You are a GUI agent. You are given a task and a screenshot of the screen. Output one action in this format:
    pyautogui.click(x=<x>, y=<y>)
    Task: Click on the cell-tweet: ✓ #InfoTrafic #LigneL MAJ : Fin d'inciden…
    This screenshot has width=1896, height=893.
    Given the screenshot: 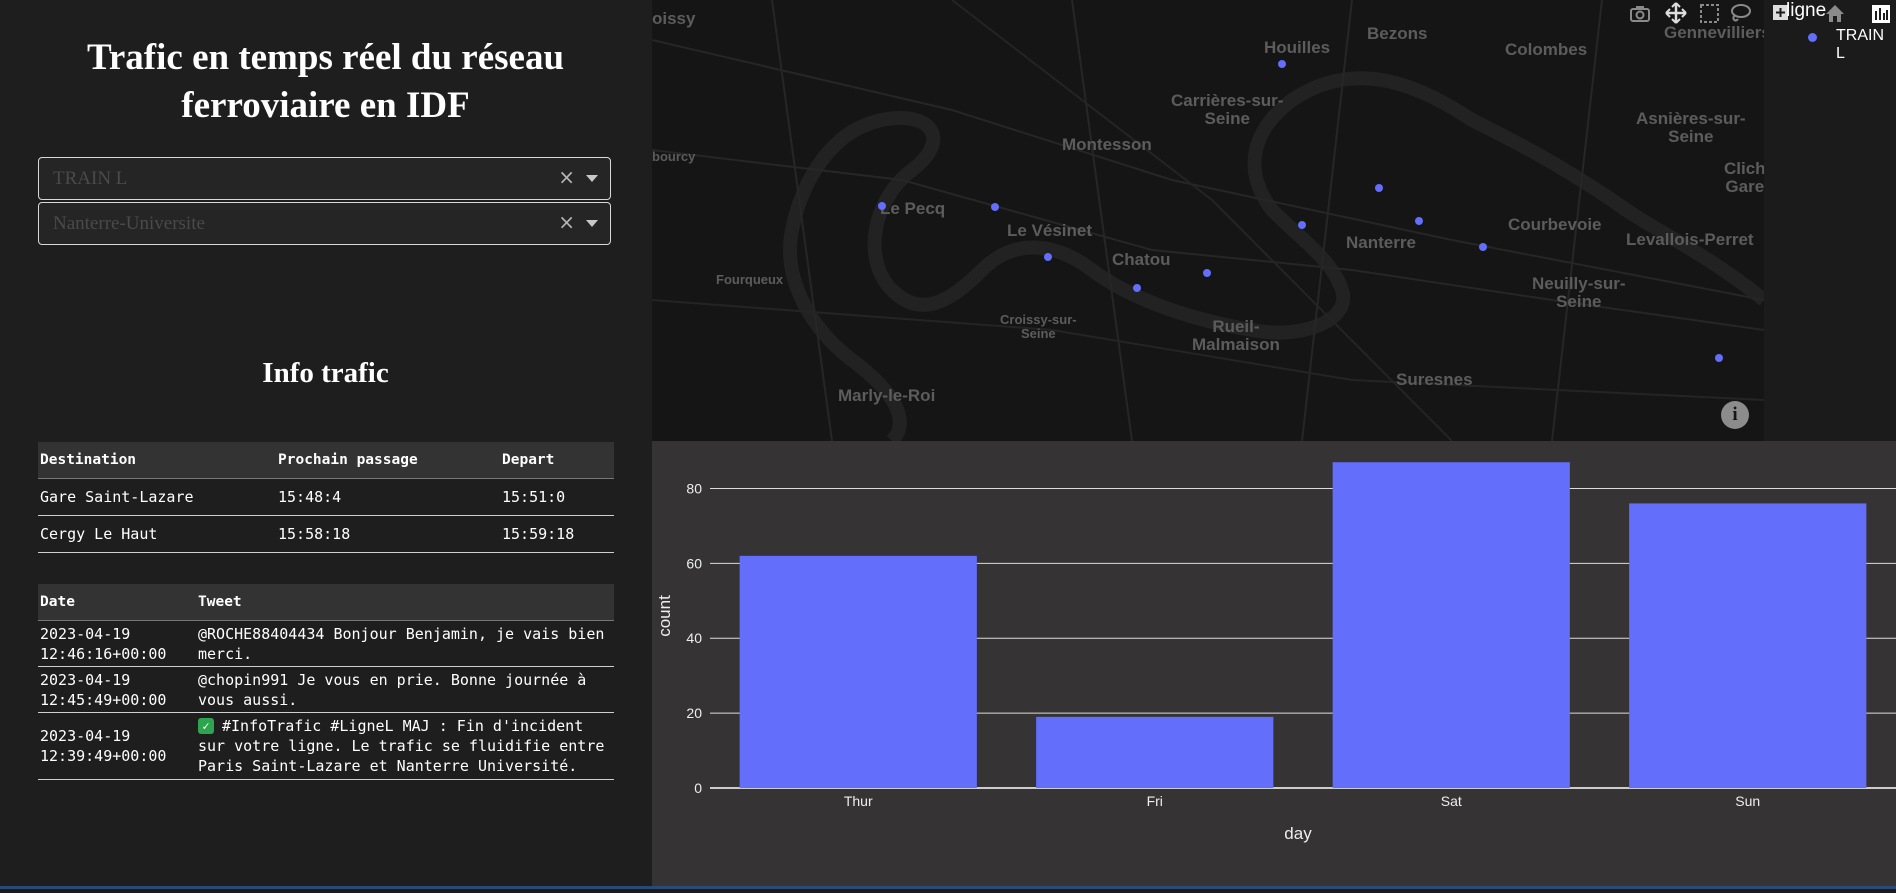 What is the action you would take?
    pyautogui.click(x=405, y=746)
    